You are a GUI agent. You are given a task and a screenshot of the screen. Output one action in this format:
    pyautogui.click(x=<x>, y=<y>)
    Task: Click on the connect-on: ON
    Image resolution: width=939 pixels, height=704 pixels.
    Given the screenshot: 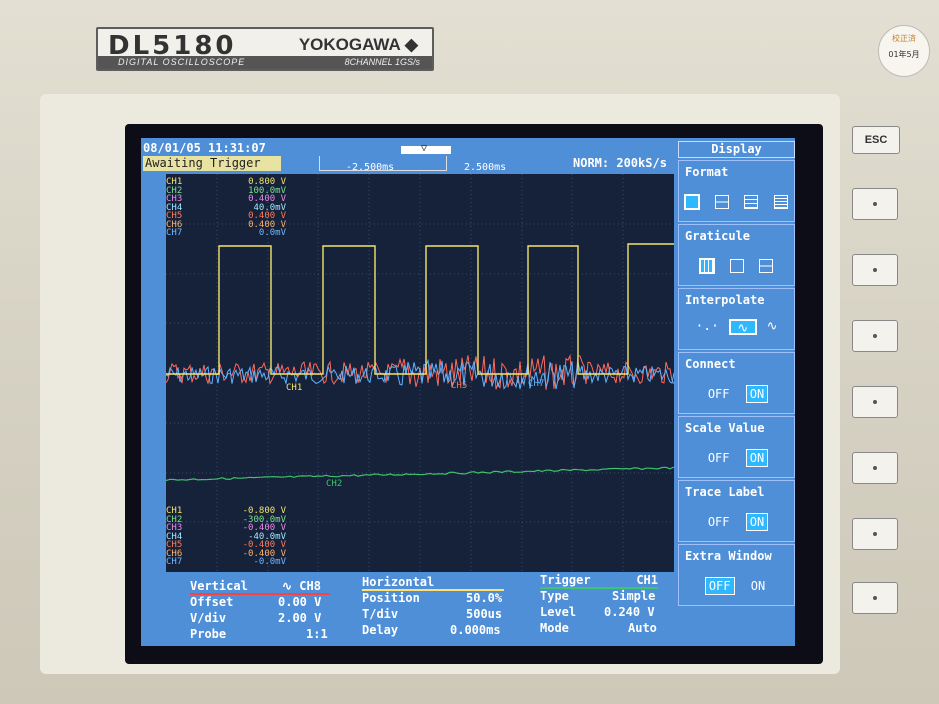 What is the action you would take?
    pyautogui.click(x=757, y=394)
    